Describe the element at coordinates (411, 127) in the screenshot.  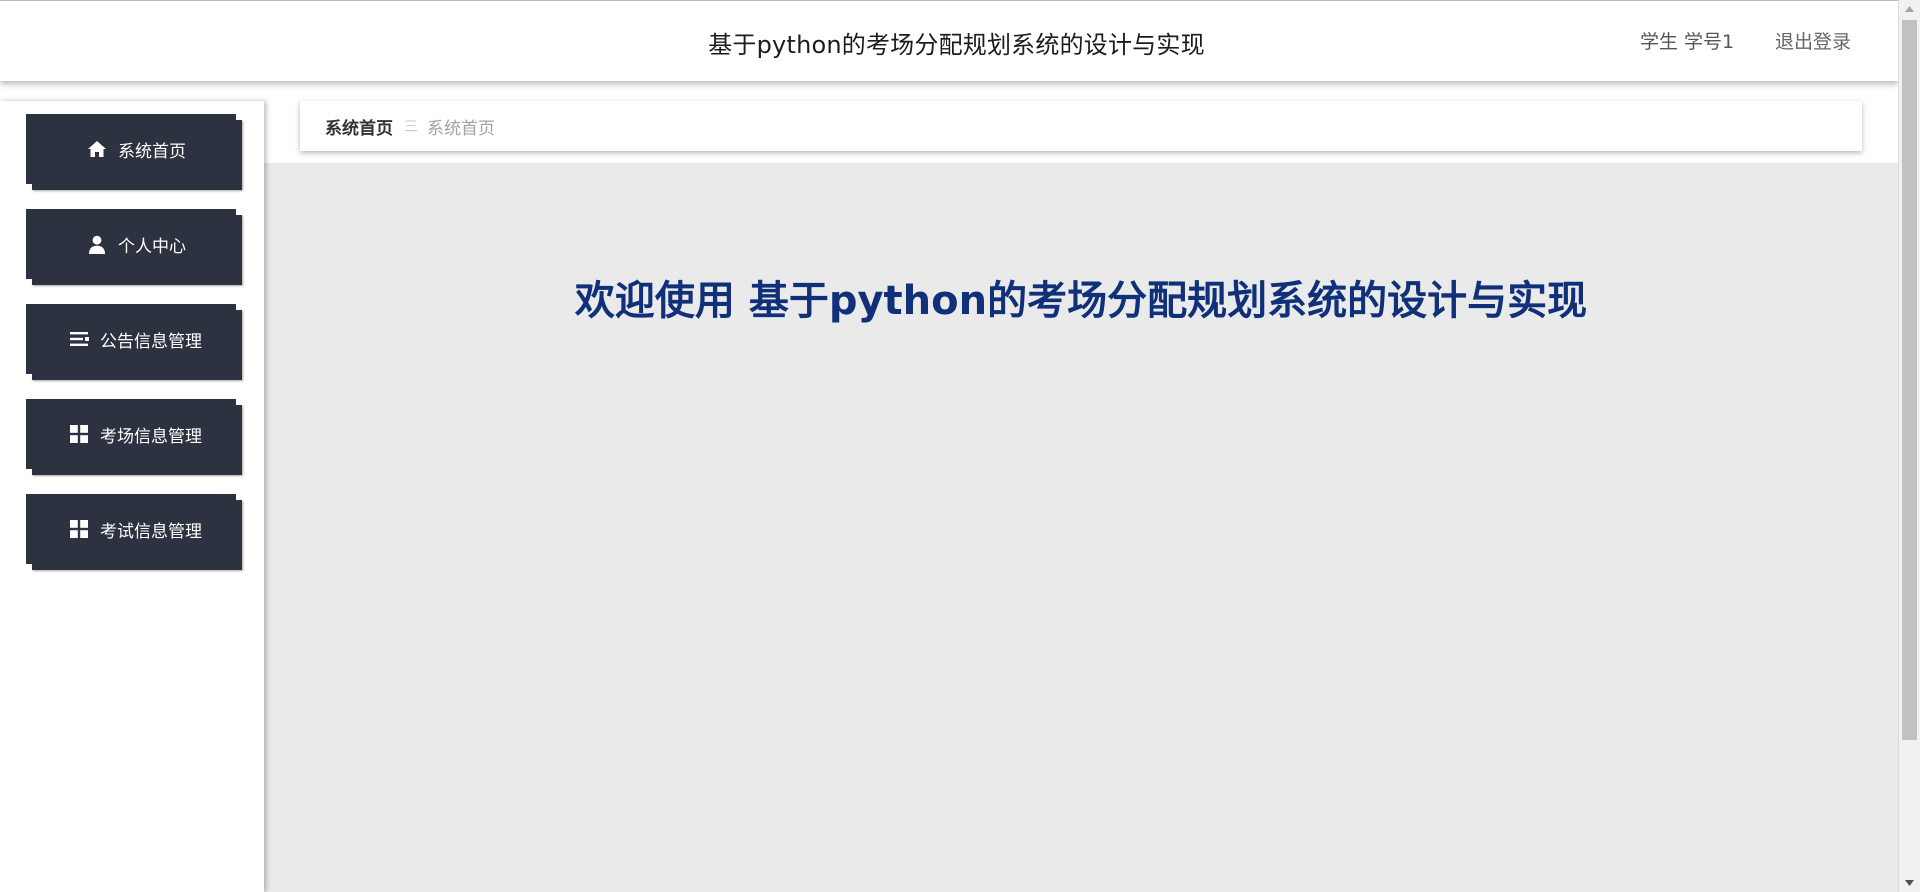
I see `breadcrumb-separator: 三` at that location.